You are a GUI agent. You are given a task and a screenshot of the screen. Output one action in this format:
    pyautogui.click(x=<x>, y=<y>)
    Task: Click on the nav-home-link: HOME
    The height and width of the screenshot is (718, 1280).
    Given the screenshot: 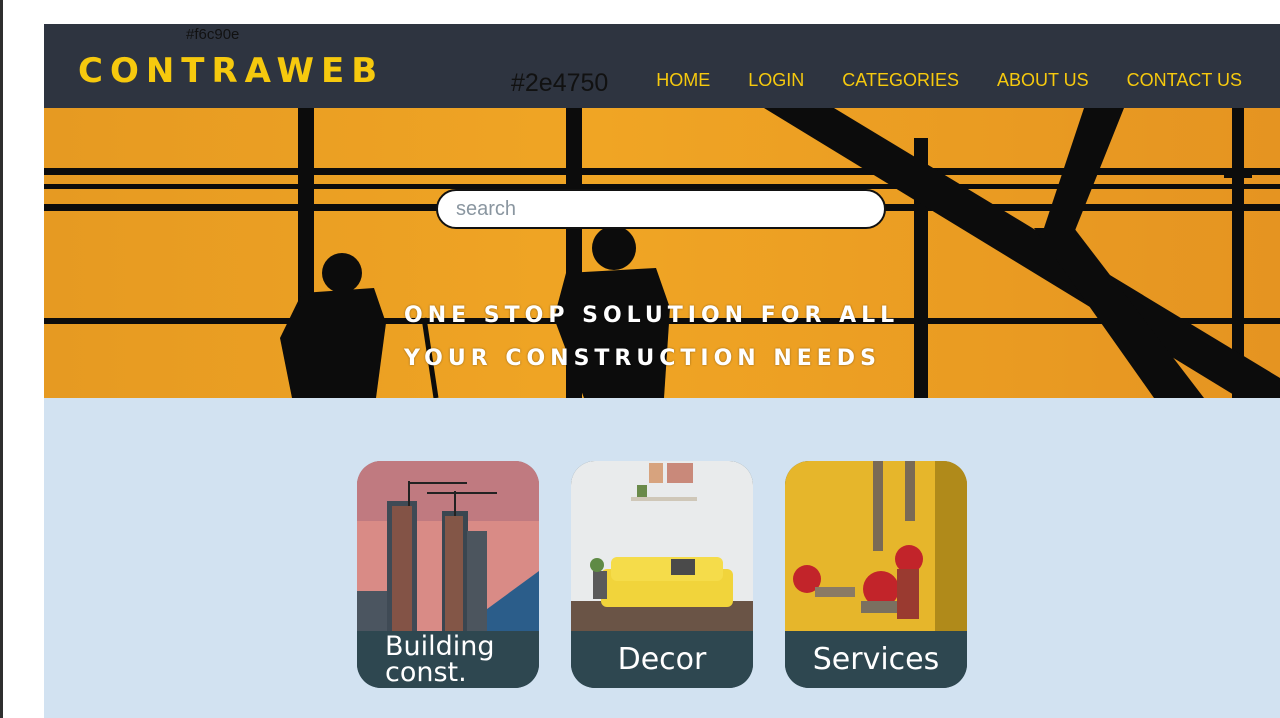 What is the action you would take?
    pyautogui.click(x=683, y=80)
    